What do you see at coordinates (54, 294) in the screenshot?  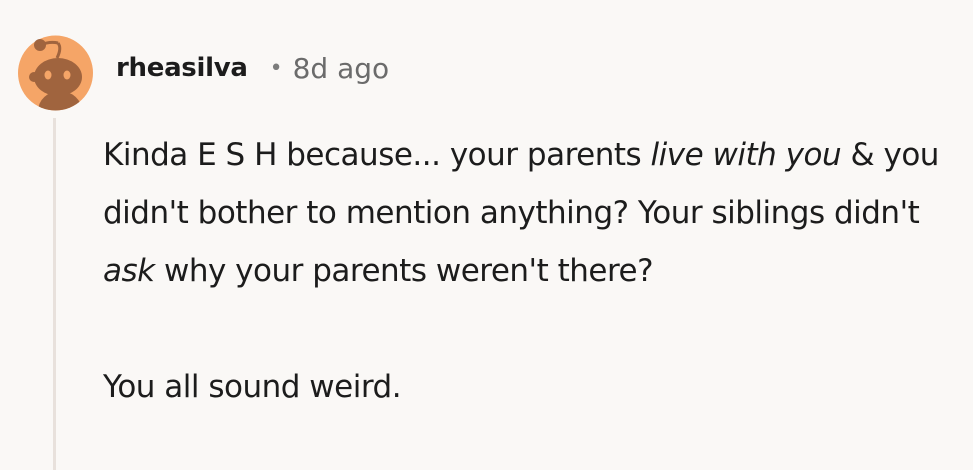 I see `thread-collapse-line` at bounding box center [54, 294].